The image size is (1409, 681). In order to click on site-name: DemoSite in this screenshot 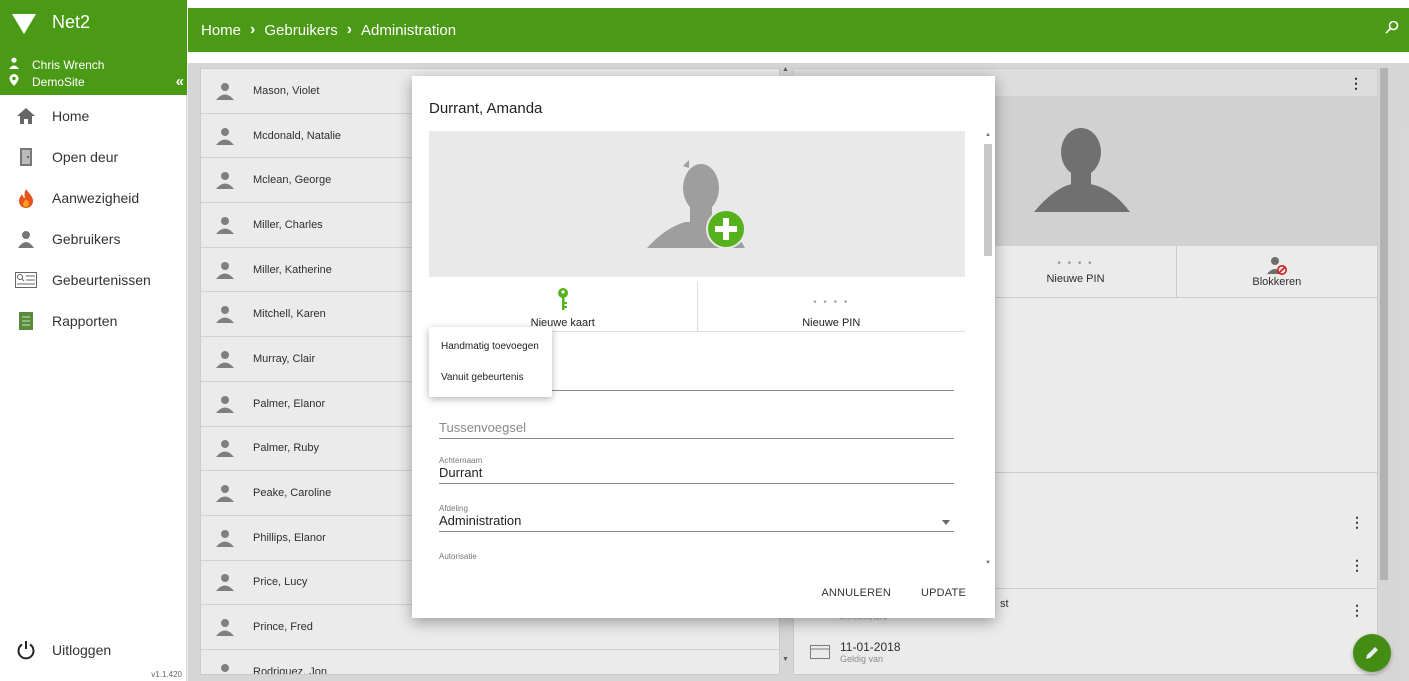, I will do `click(58, 81)`.